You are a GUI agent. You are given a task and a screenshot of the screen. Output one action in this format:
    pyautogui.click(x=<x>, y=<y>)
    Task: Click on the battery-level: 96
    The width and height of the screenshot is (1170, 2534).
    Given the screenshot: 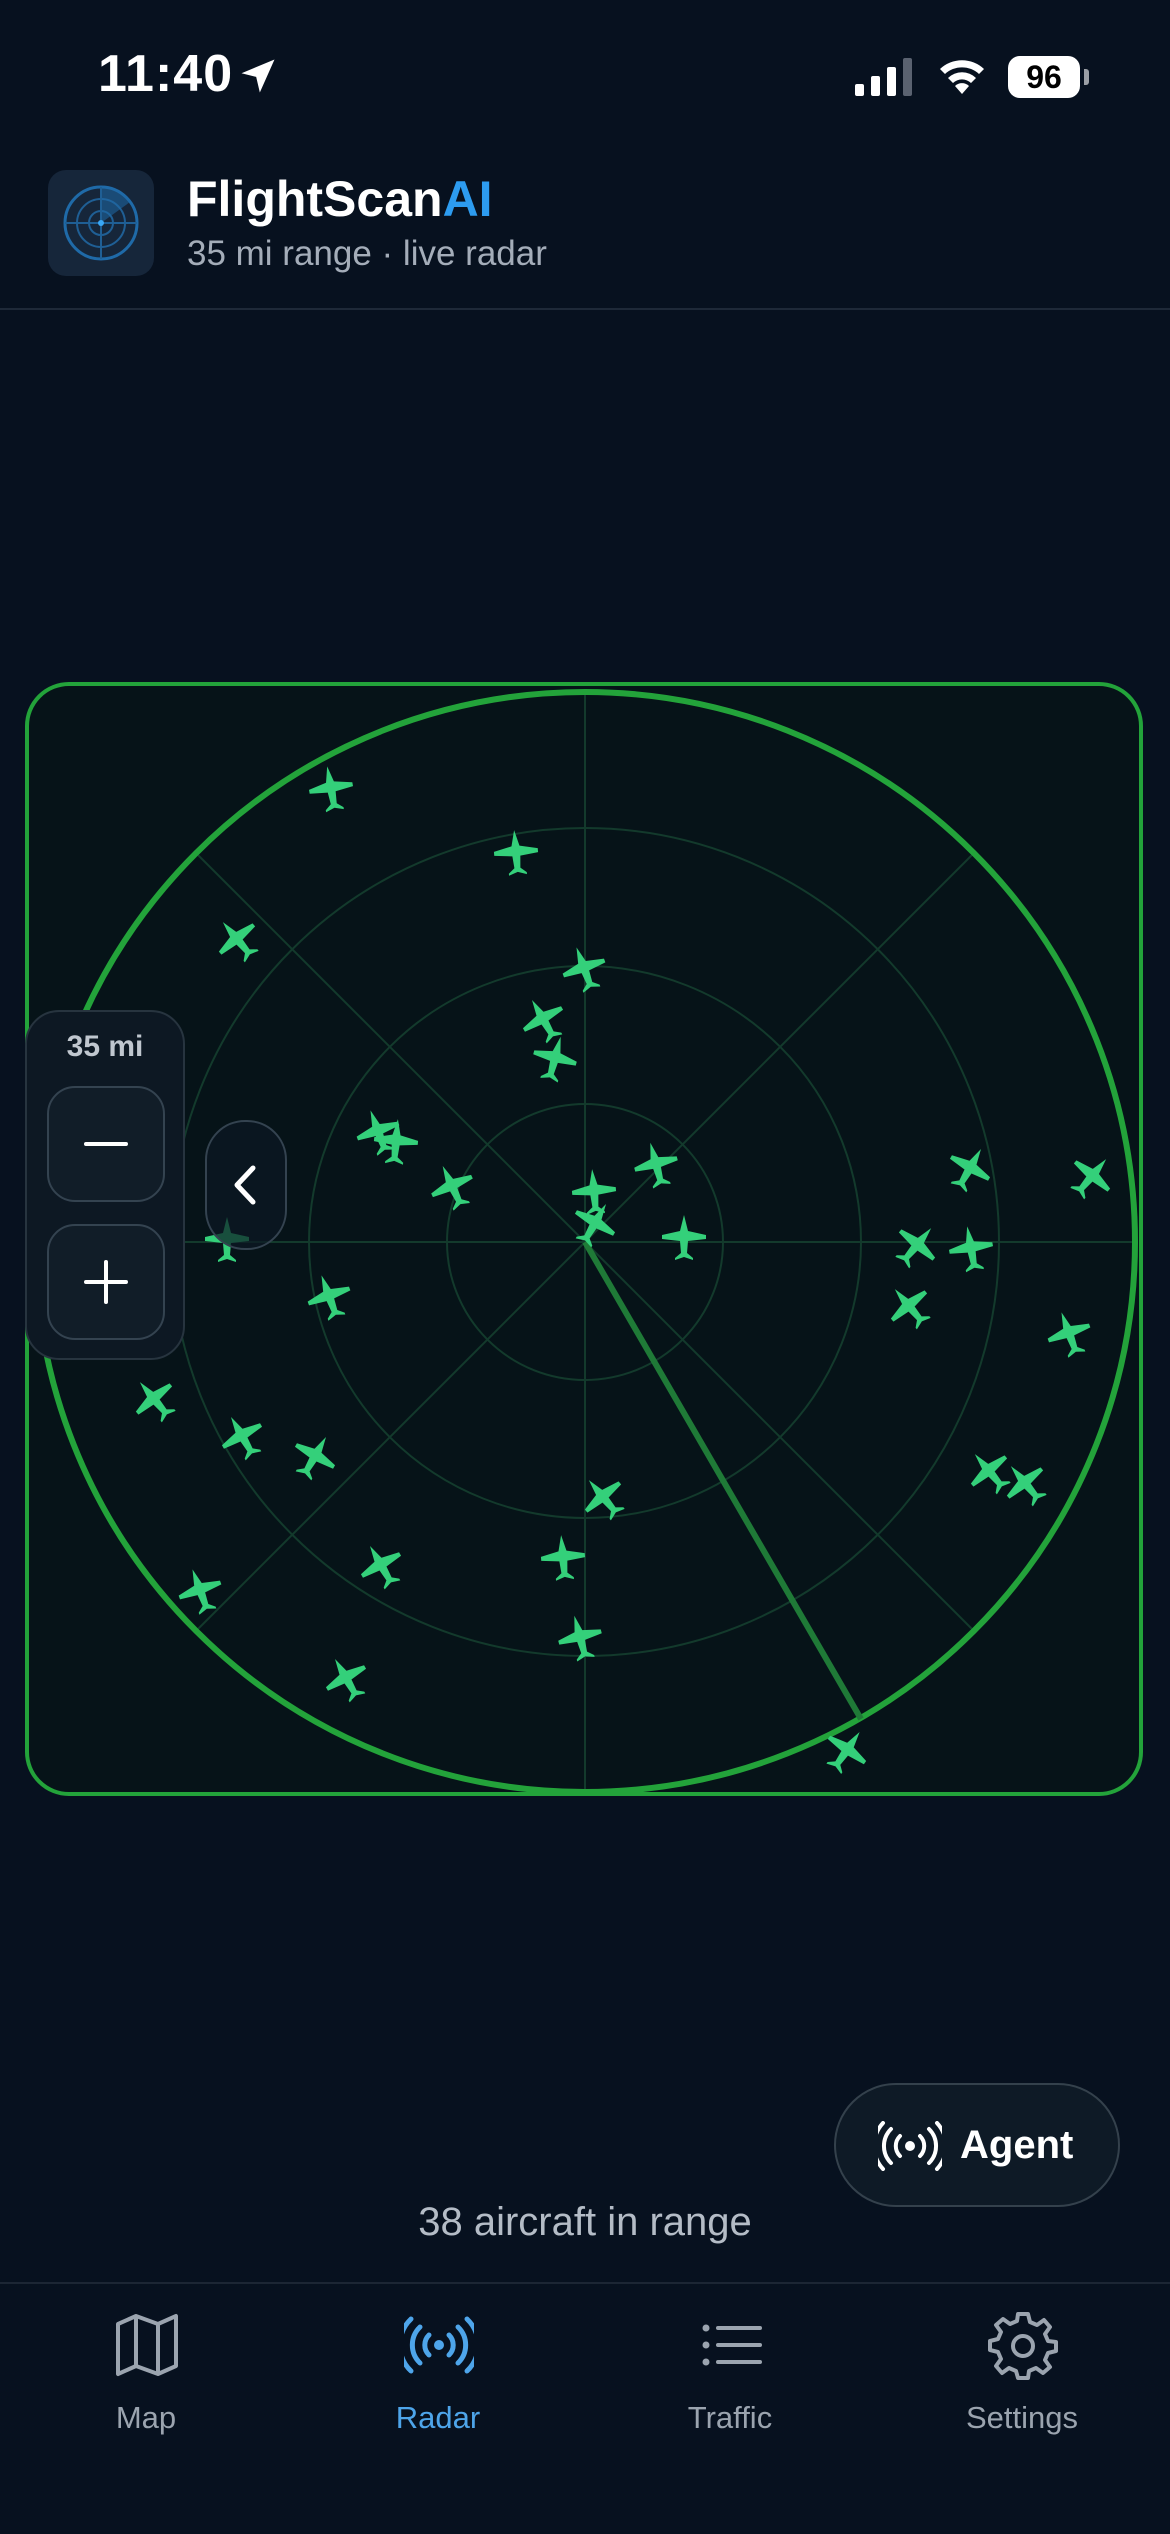 What is the action you would take?
    pyautogui.click(x=1044, y=77)
    